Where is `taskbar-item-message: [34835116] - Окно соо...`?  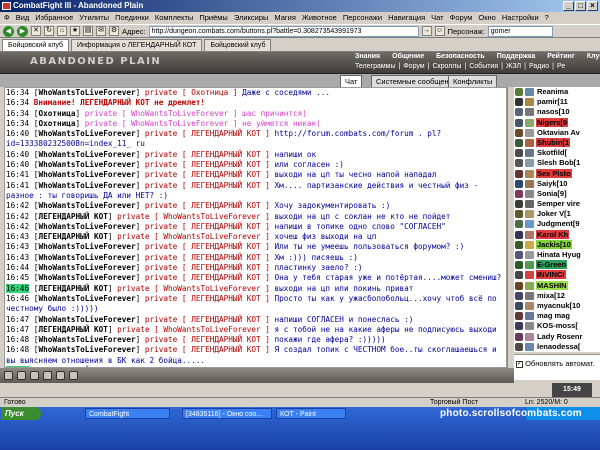
taskbar-item-message: [34835116] - Окно соо... is located at coordinates (227, 413).